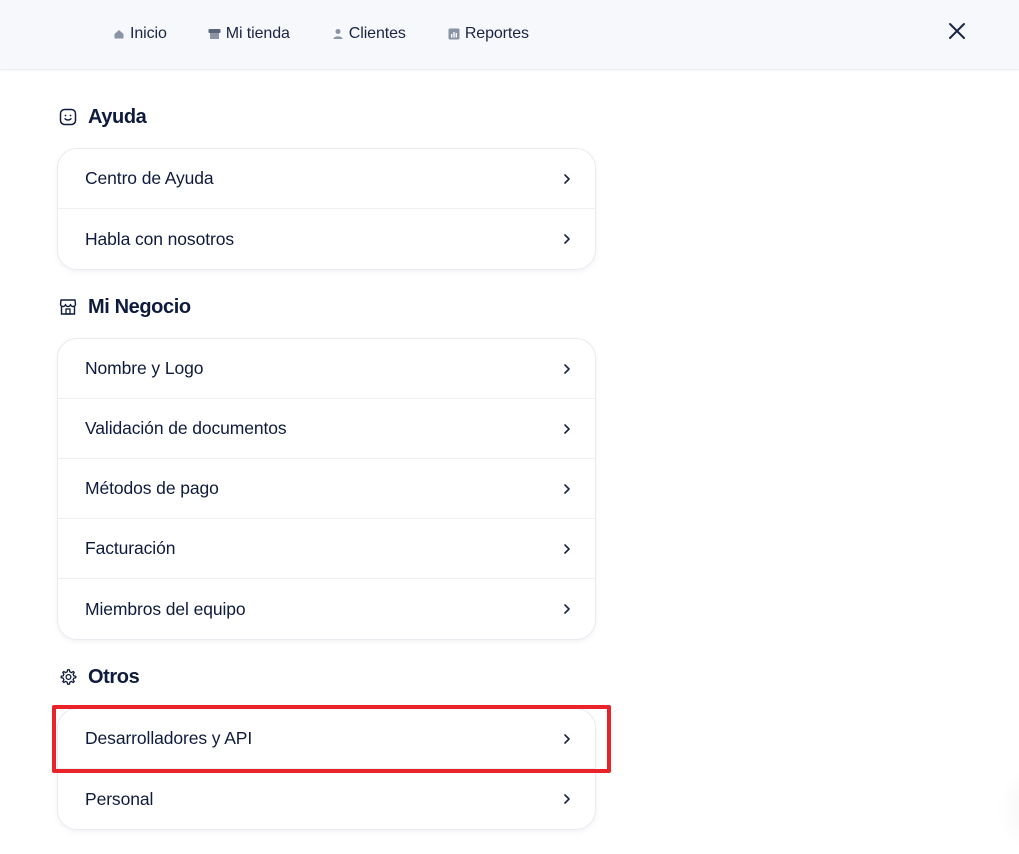  I want to click on storefront-icon, so click(68, 307).